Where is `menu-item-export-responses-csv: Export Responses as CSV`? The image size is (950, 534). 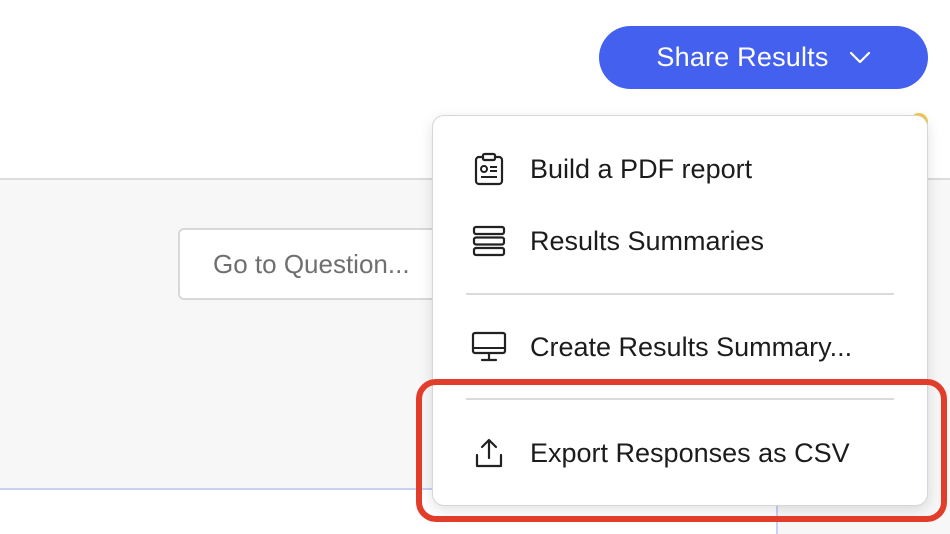 menu-item-export-responses-csv: Export Responses as CSV is located at coordinates (681, 453).